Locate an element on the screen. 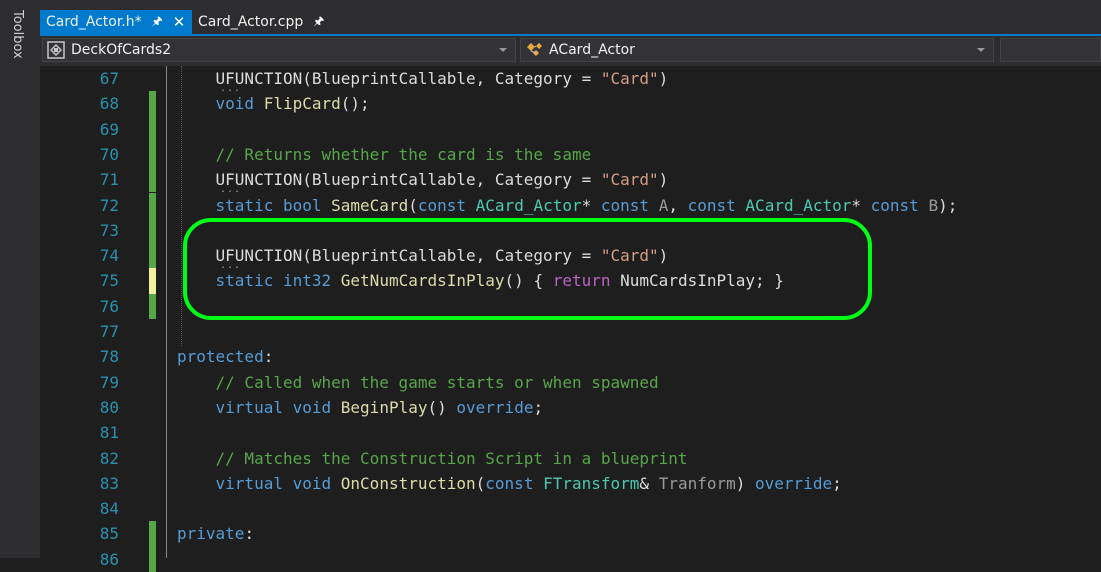  code-line: 68 void FlipCard(); is located at coordinates (570, 104).